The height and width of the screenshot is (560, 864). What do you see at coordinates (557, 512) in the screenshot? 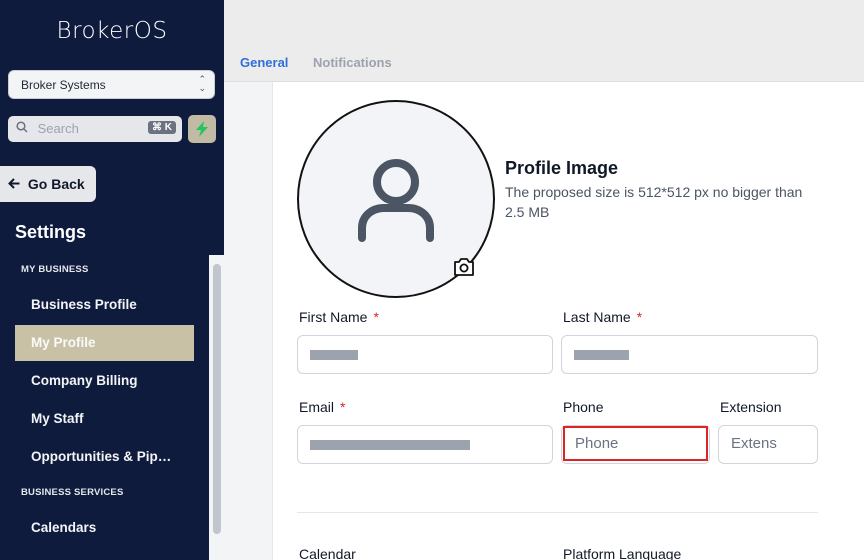
I see `section-divider` at bounding box center [557, 512].